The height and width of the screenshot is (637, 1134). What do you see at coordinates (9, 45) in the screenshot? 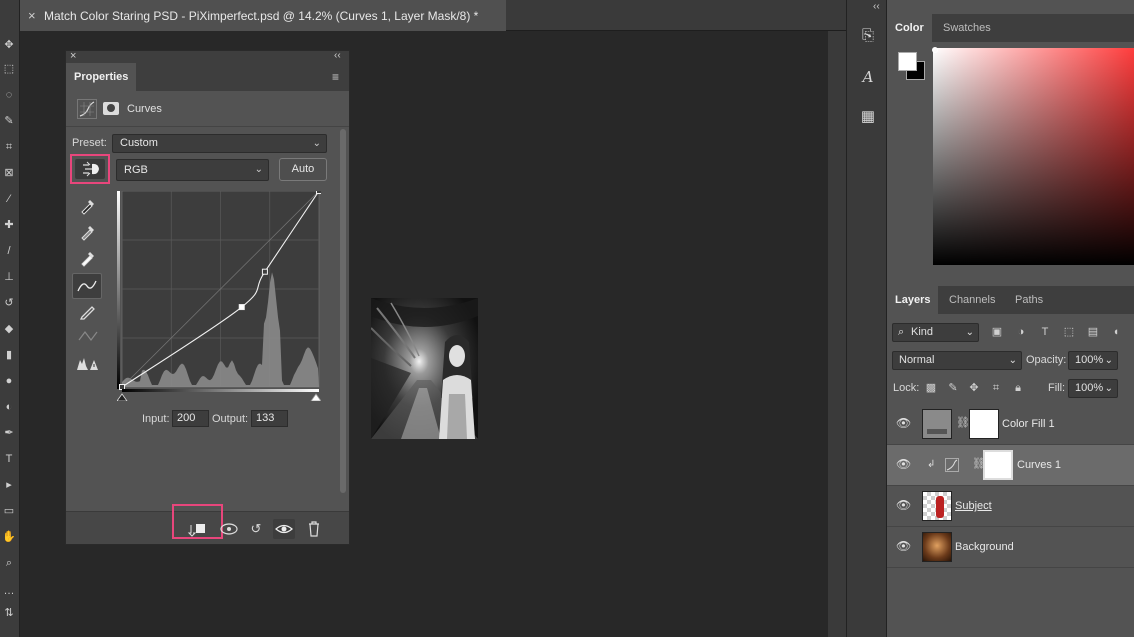
I see `move-tool-icon: ✥` at bounding box center [9, 45].